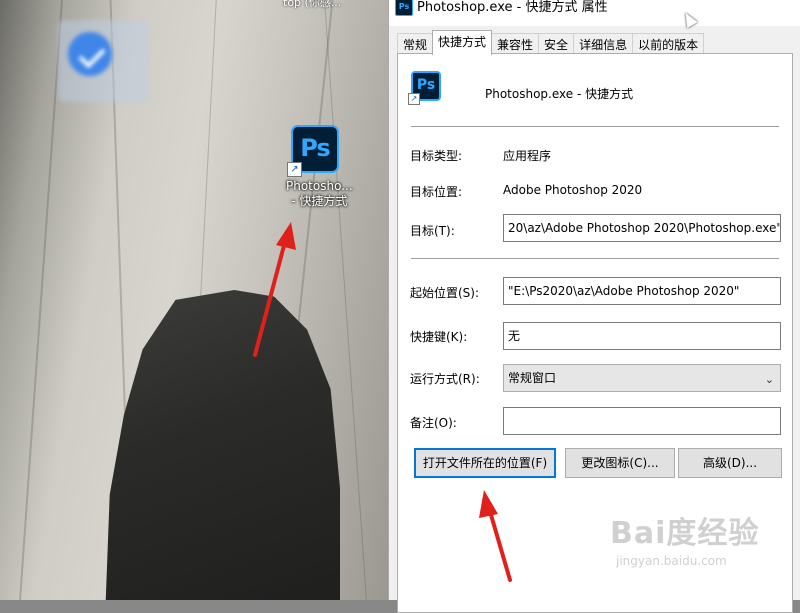 The width and height of the screenshot is (800, 613). I want to click on hotkey-input: 无, so click(642, 336).